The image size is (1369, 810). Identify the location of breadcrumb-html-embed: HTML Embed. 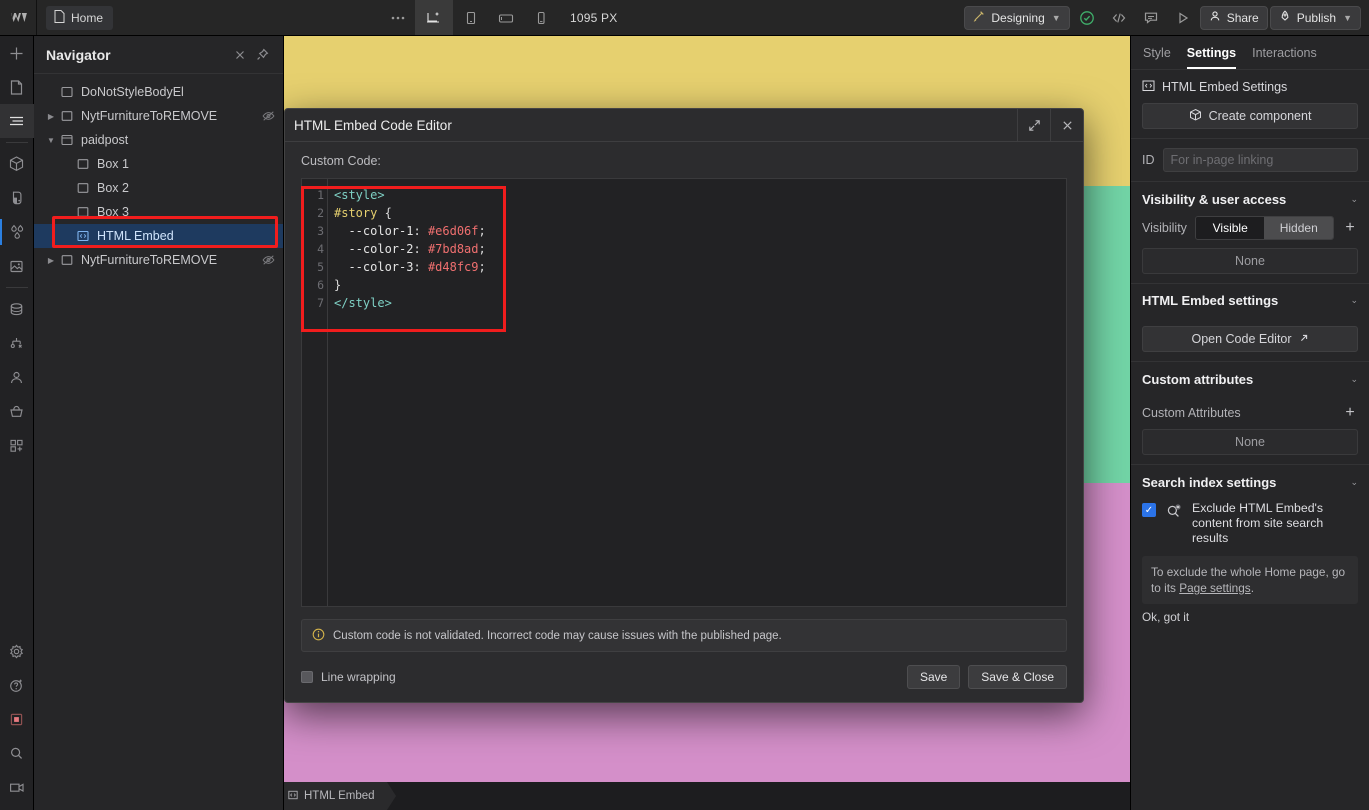
(337, 796).